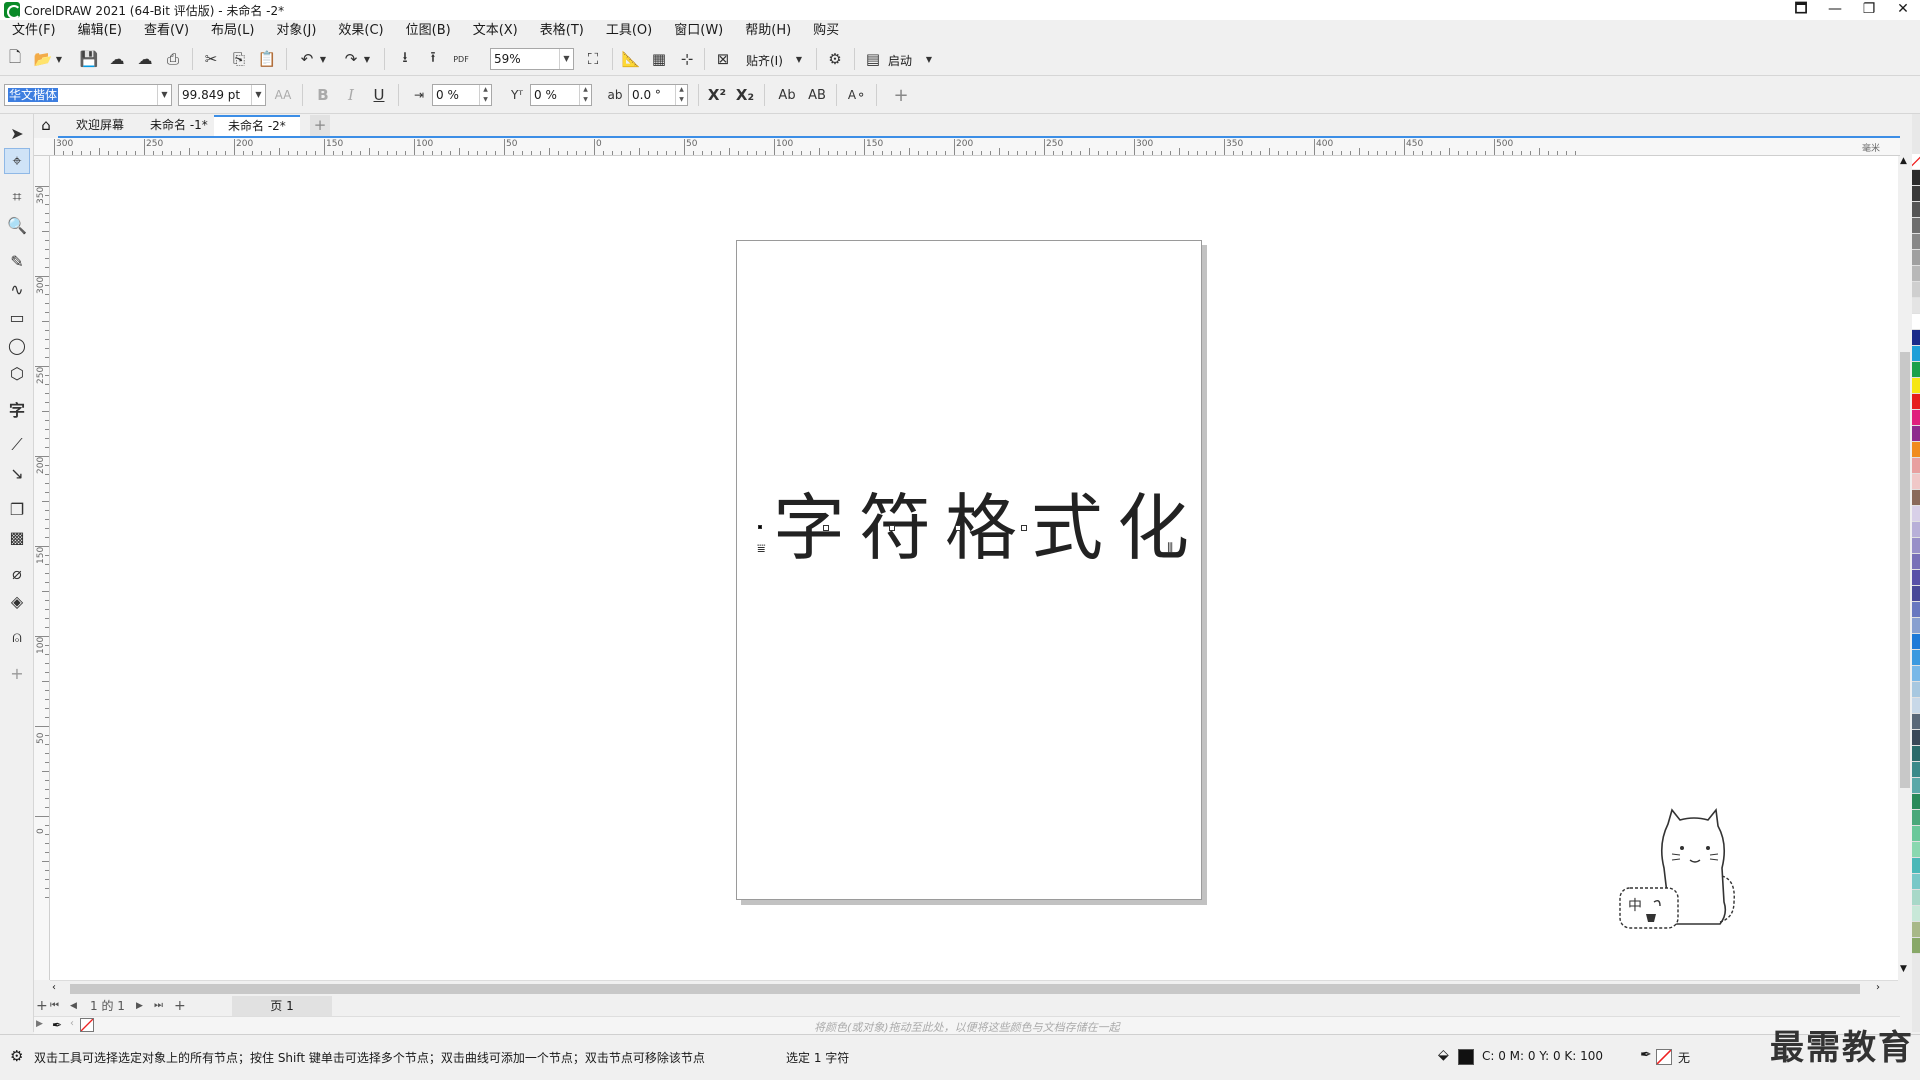 The image size is (1920, 1080). Describe the element at coordinates (39, 1024) in the screenshot. I see `palette-menu-icon: ▶` at that location.